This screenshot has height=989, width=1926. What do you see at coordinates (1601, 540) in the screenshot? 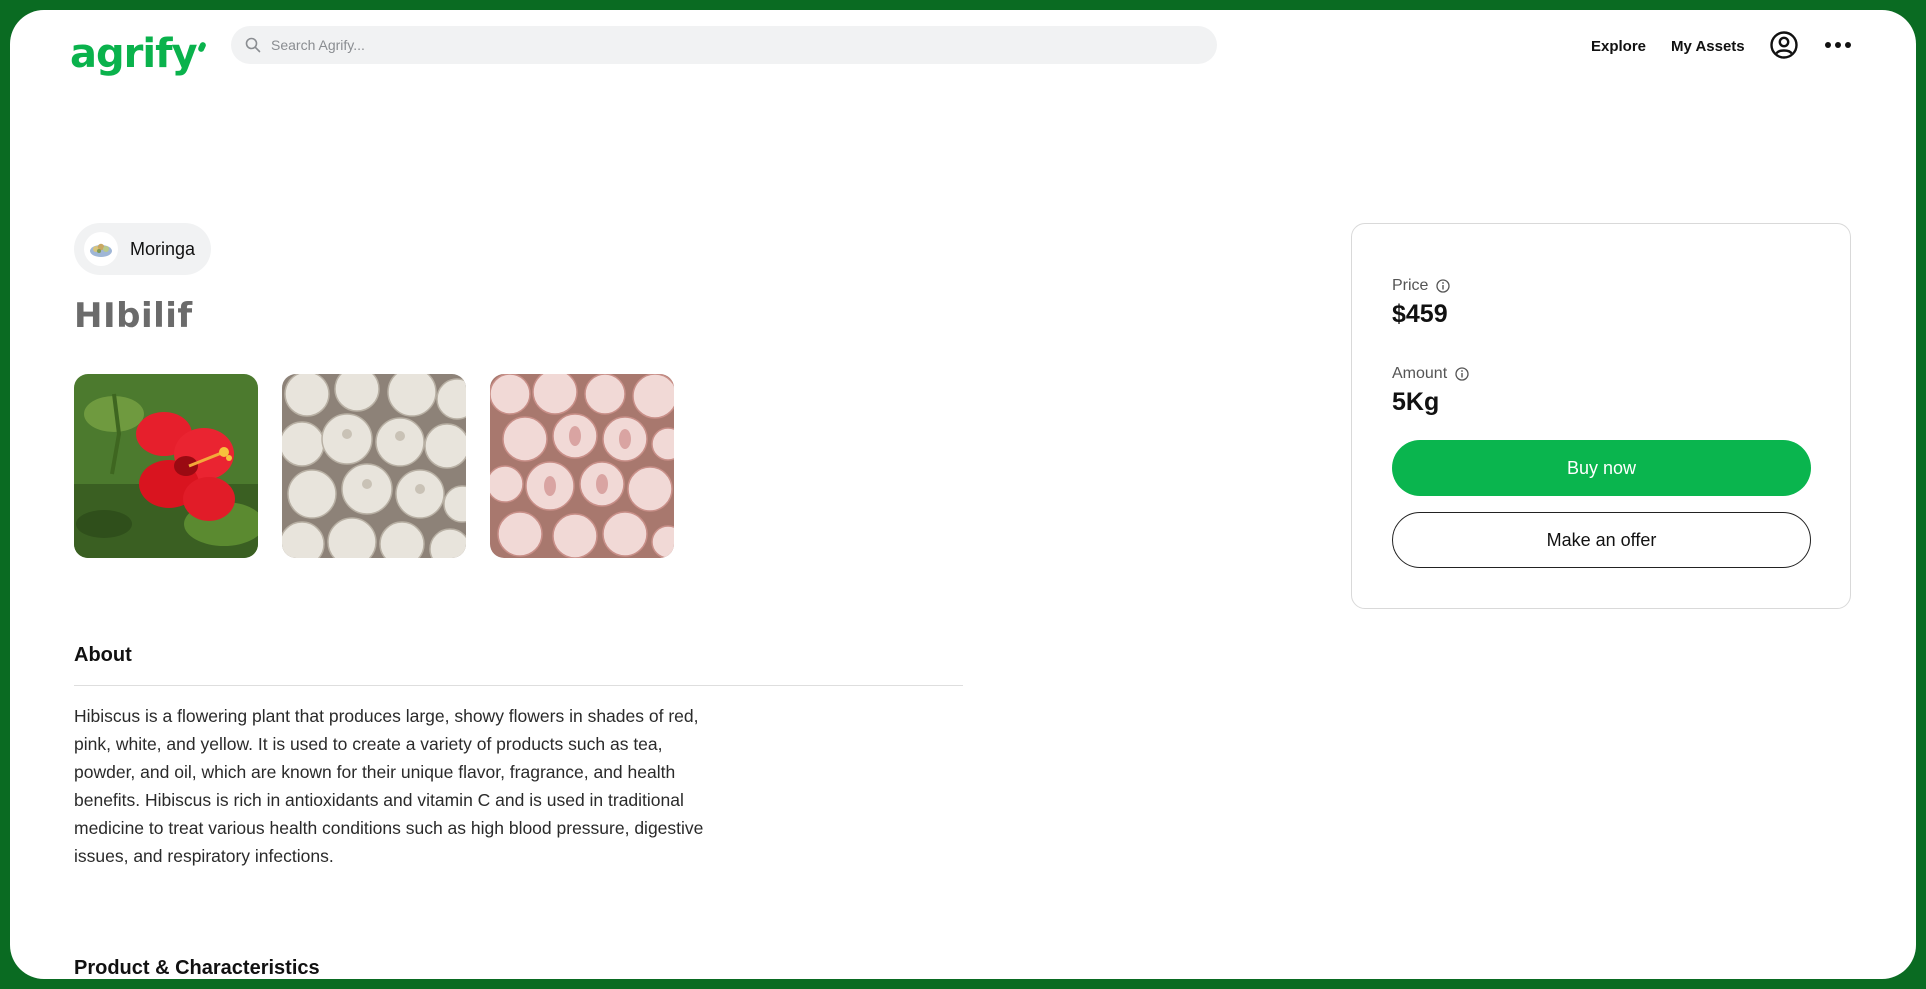
I see `make-offer-button: Make an offer` at bounding box center [1601, 540].